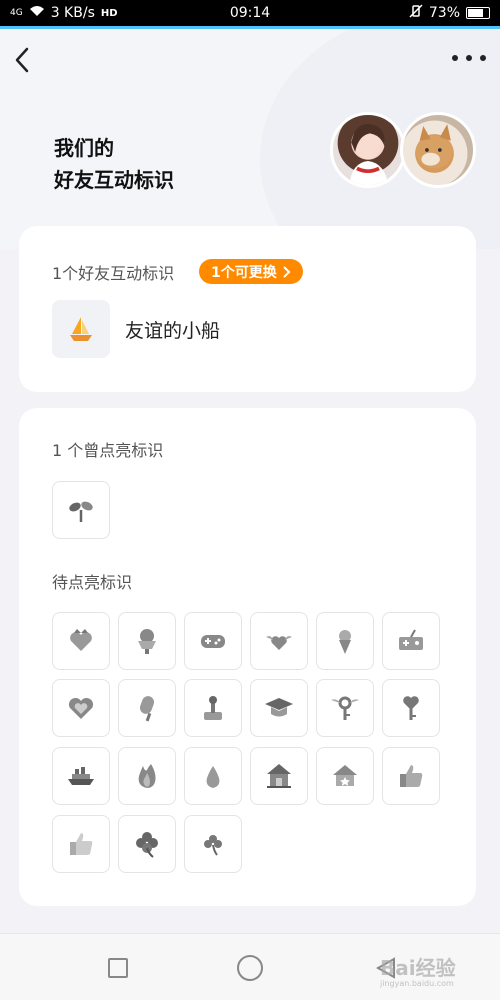 The image size is (500, 1000). I want to click on thumbs-up-icon, so click(411, 776).